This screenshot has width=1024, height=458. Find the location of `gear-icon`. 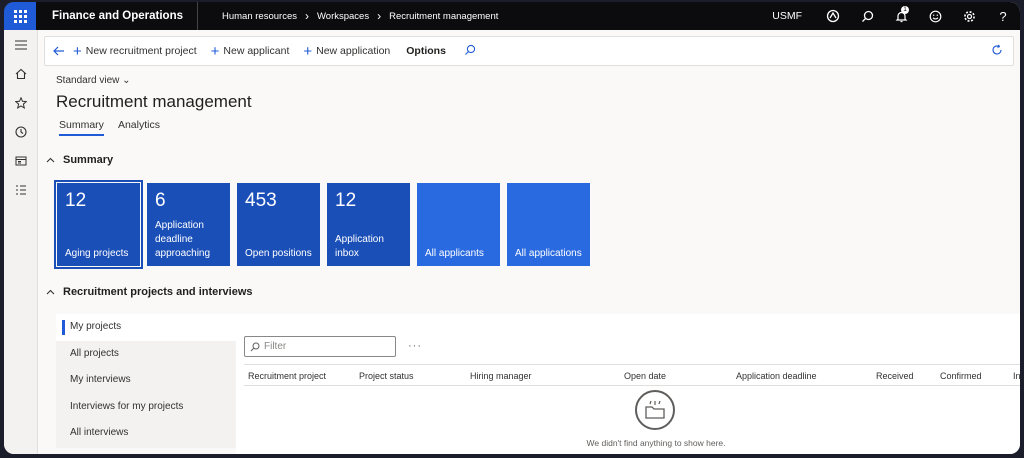

gear-icon is located at coordinates (969, 16).